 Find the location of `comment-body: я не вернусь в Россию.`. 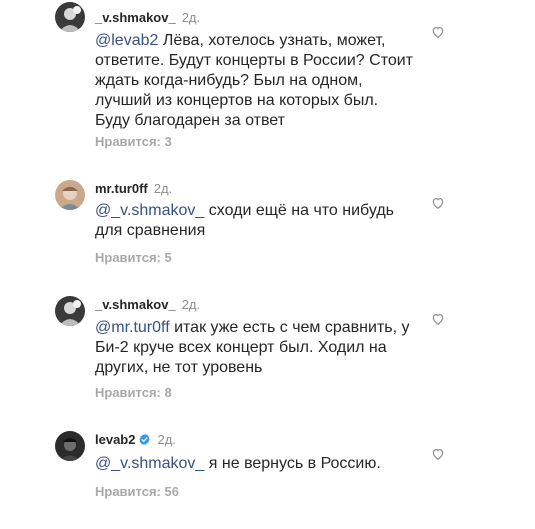

comment-body: я не вернусь в Россию. is located at coordinates (292, 463).